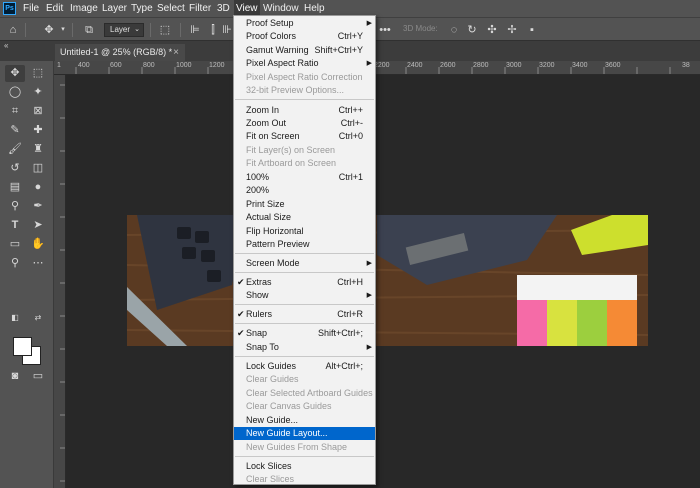 The width and height of the screenshot is (700, 488). I want to click on menu-select: Select, so click(171, 8).